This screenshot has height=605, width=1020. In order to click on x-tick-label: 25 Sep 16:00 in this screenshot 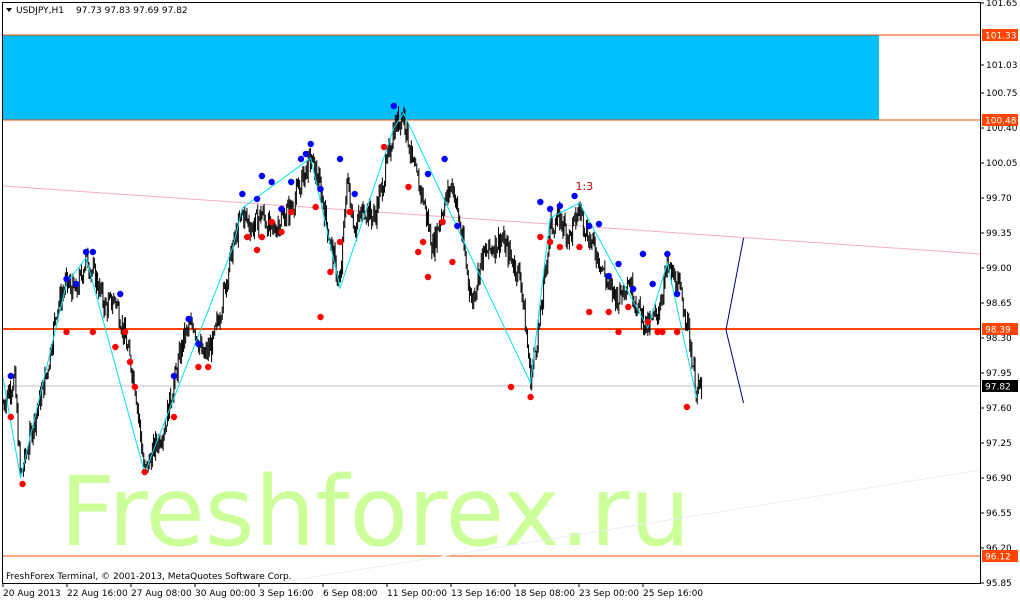, I will do `click(673, 594)`.